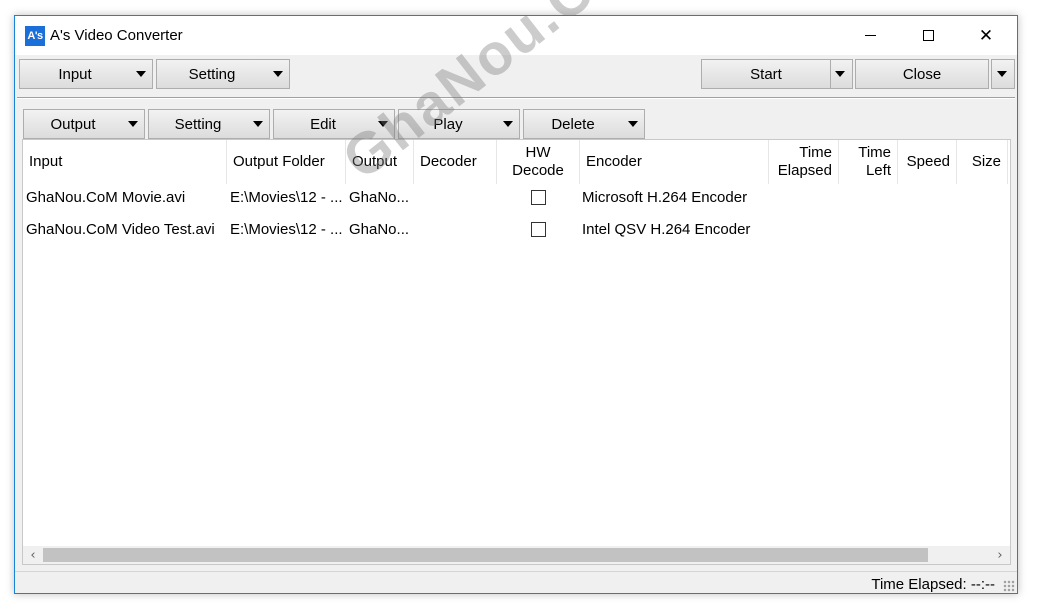 The width and height of the screenshot is (1042, 611). What do you see at coordinates (1000, 555) in the screenshot?
I see `scroll-right-icon: ›` at bounding box center [1000, 555].